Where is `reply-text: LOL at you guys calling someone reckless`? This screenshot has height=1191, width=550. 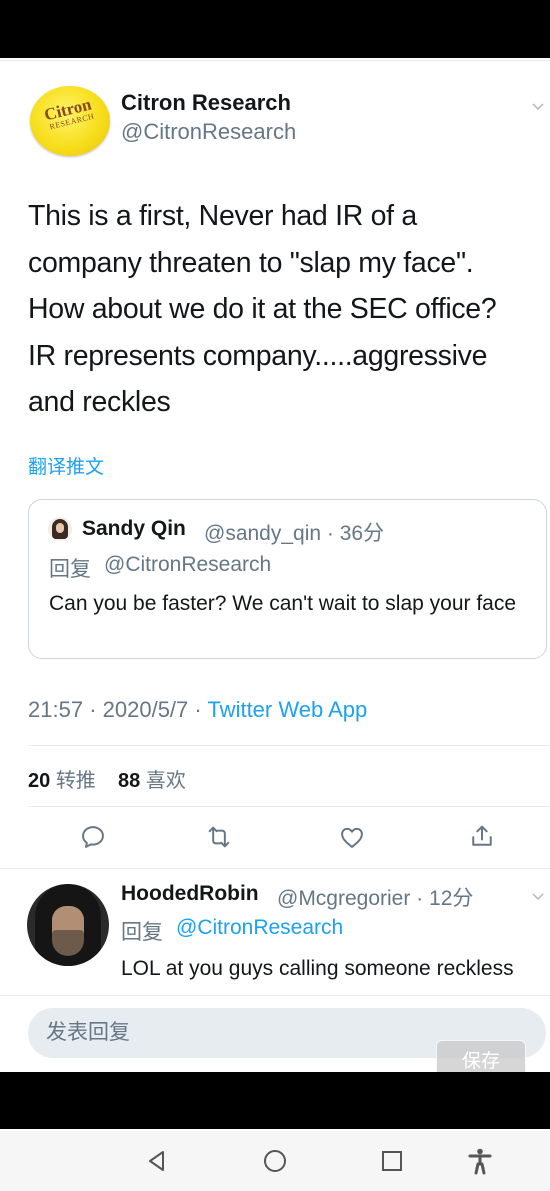
reply-text: LOL at you guys calling someone reckless is located at coordinates (317, 968).